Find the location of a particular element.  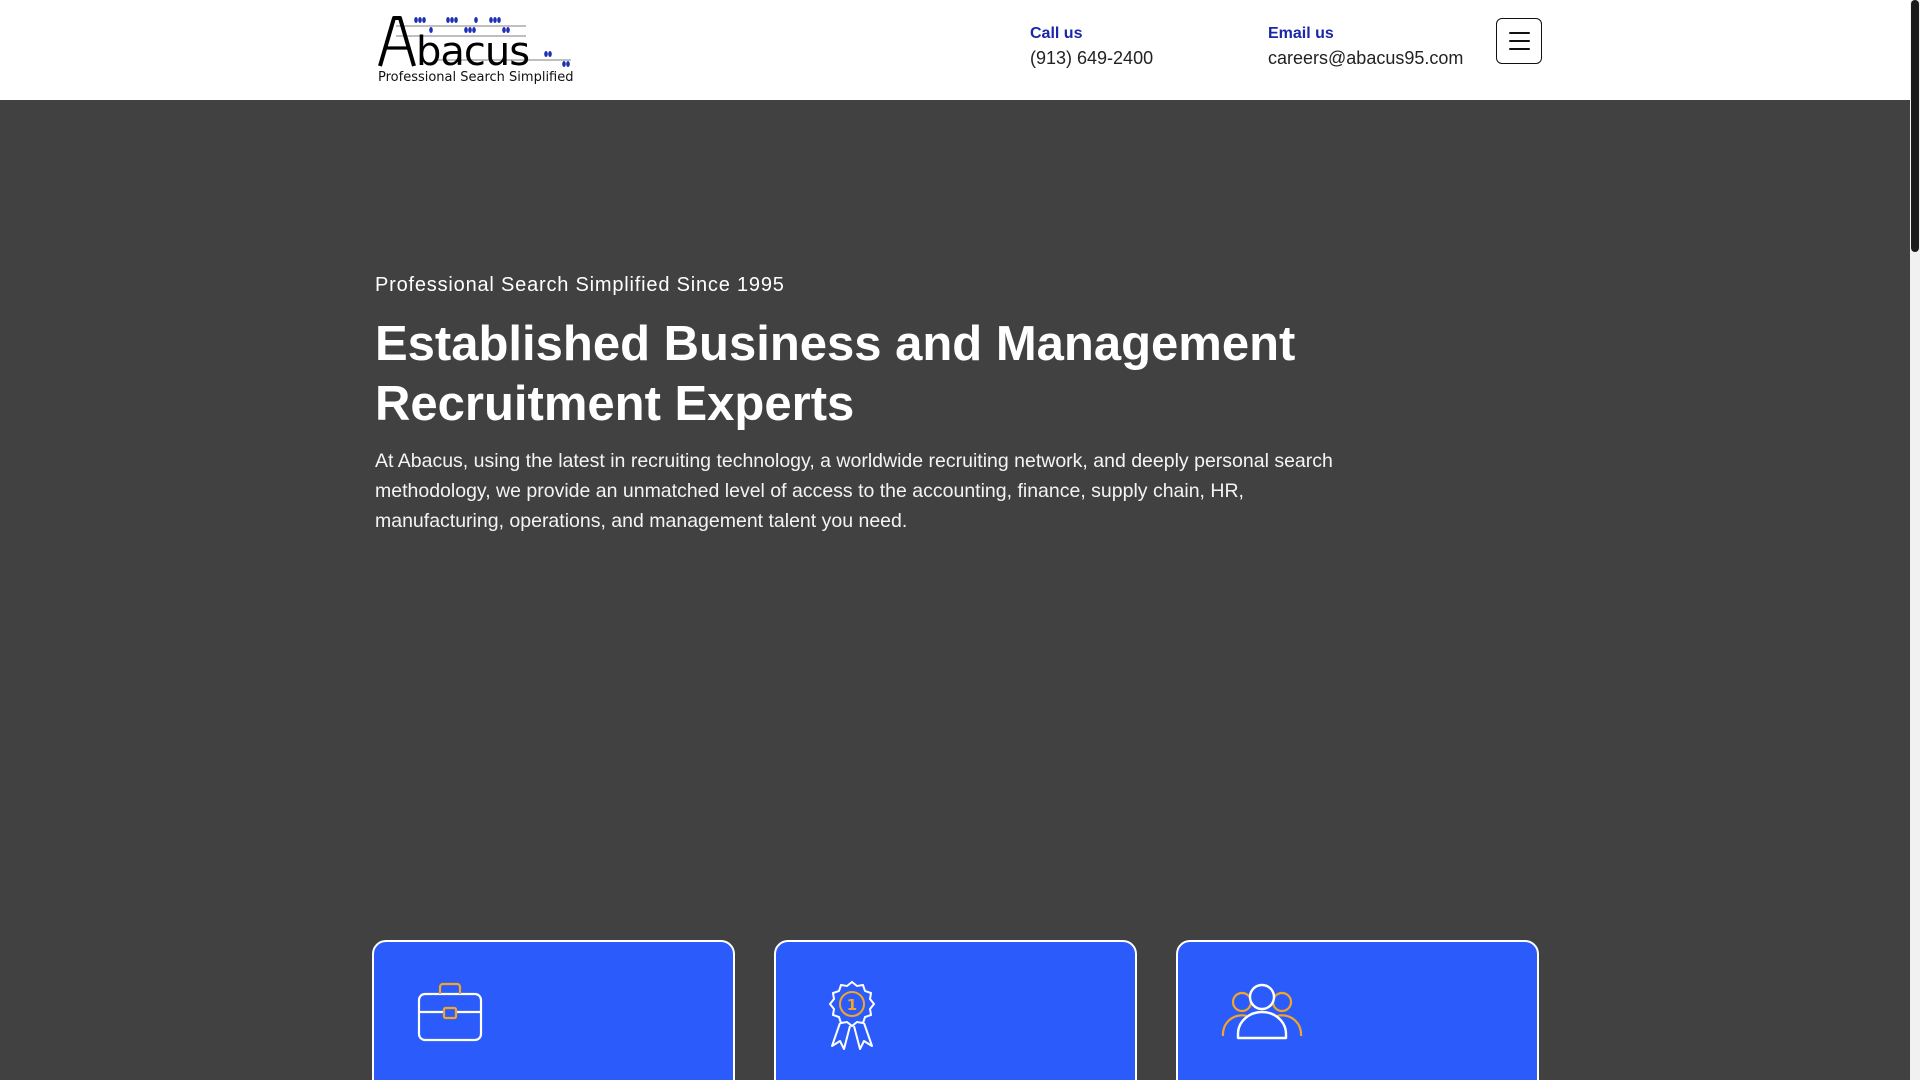

abacus-logo: bacus Professional Search Simplified is located at coordinates (476, 48).